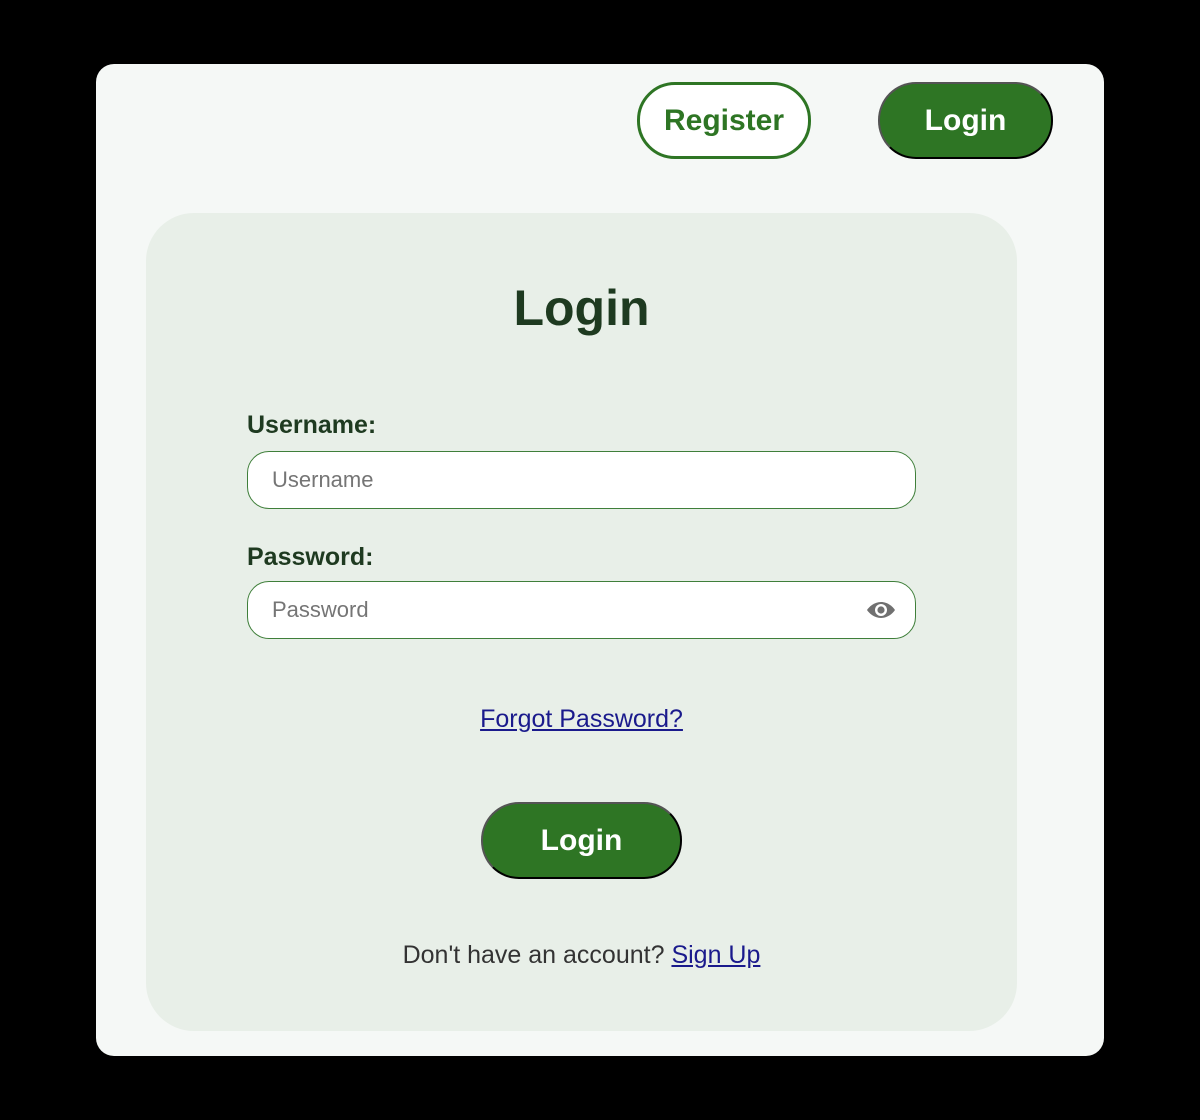  I want to click on signup-row: Don't have an account? Sign Up, so click(581, 955).